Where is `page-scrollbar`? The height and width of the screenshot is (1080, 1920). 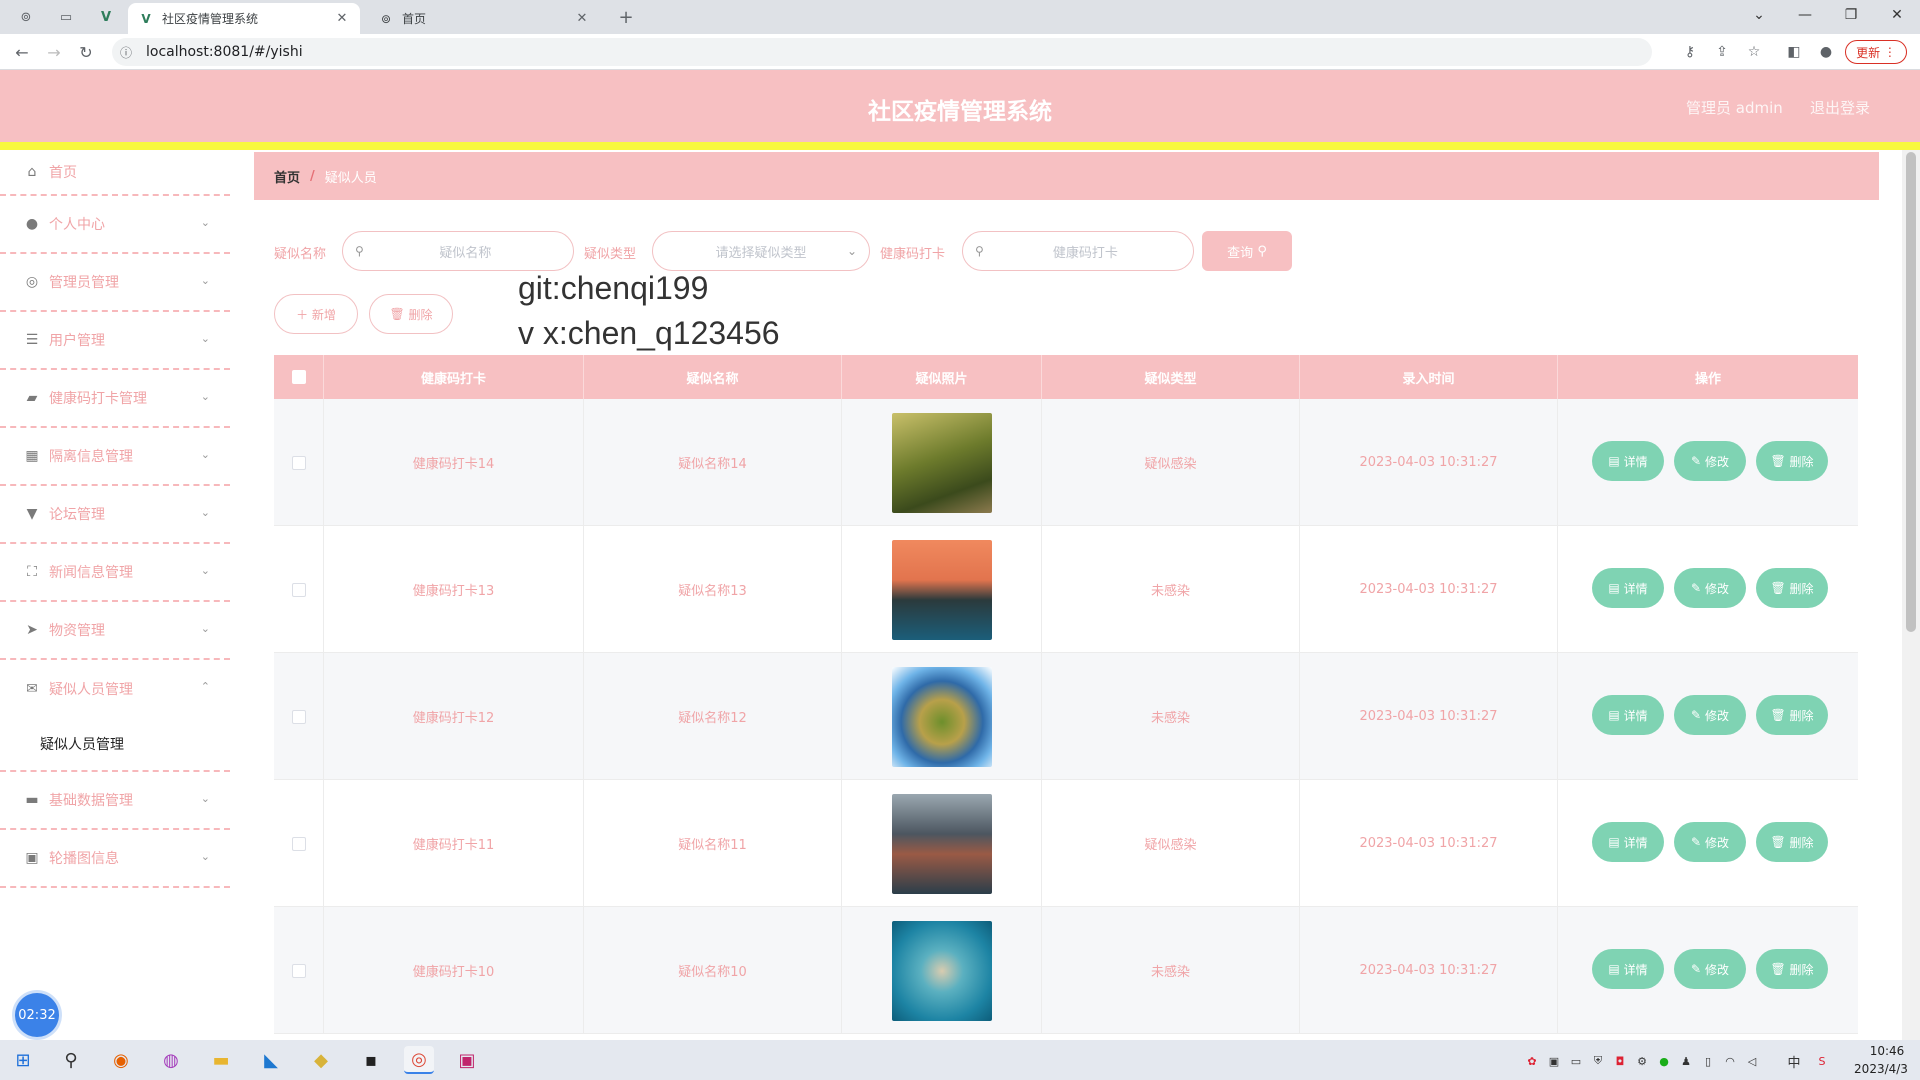 page-scrollbar is located at coordinates (1911, 595).